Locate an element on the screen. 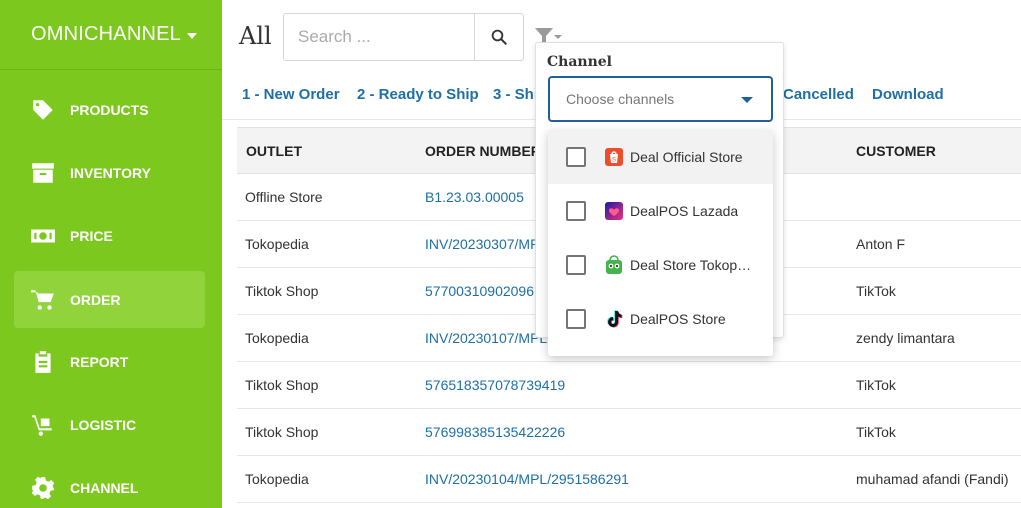  sidebar-item-channel: CHANNEL is located at coordinates (109, 483).